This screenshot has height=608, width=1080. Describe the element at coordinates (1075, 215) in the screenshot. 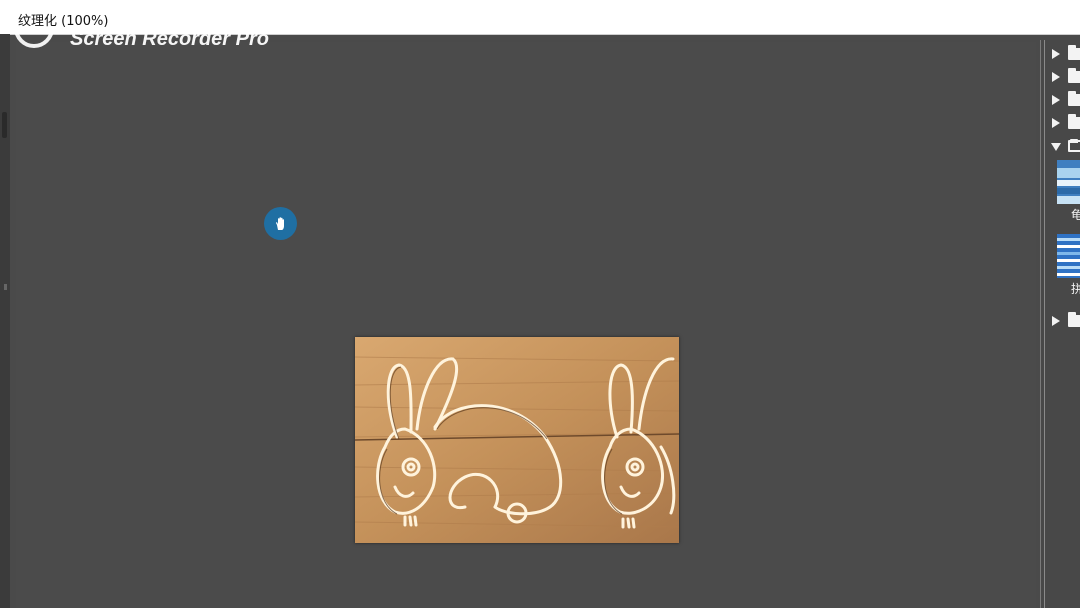

I see `thumbnail-label: 龟` at that location.